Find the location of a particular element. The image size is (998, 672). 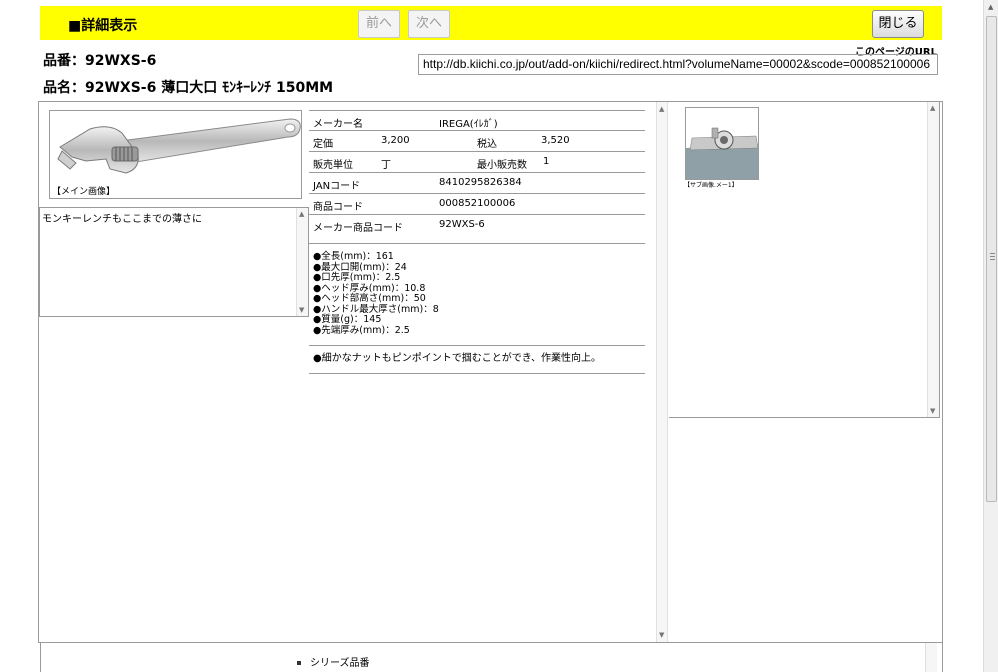

sub-image-panel: 【サブ画像.メー1】 ▲ ▼ is located at coordinates (804, 260).